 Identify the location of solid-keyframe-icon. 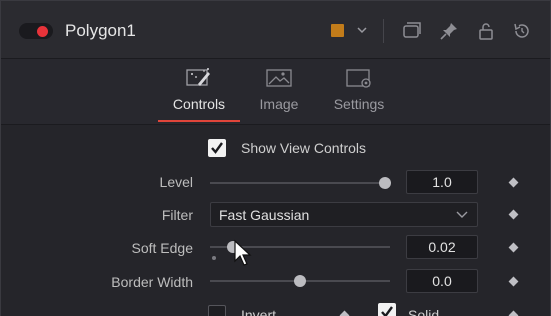
(513, 313).